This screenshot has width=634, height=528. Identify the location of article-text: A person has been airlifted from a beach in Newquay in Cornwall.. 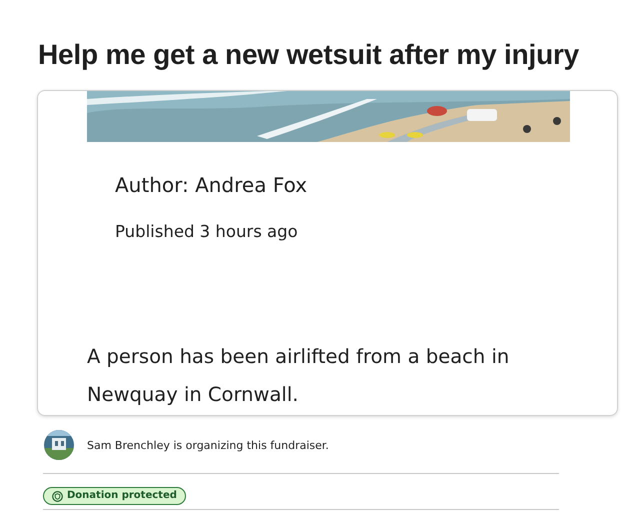
(298, 376).